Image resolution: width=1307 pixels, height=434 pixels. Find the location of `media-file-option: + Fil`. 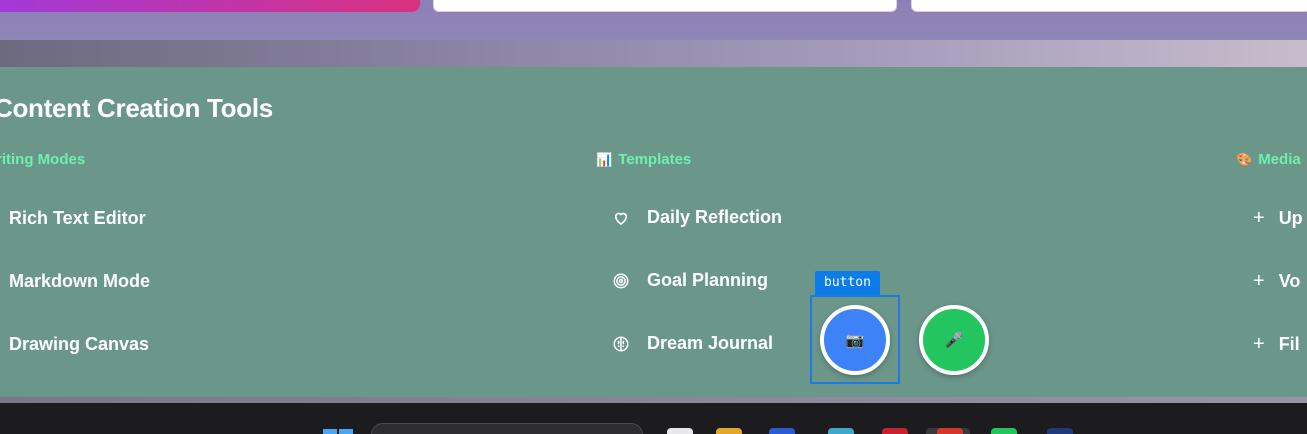

media-file-option: + Fil is located at coordinates (1276, 344).